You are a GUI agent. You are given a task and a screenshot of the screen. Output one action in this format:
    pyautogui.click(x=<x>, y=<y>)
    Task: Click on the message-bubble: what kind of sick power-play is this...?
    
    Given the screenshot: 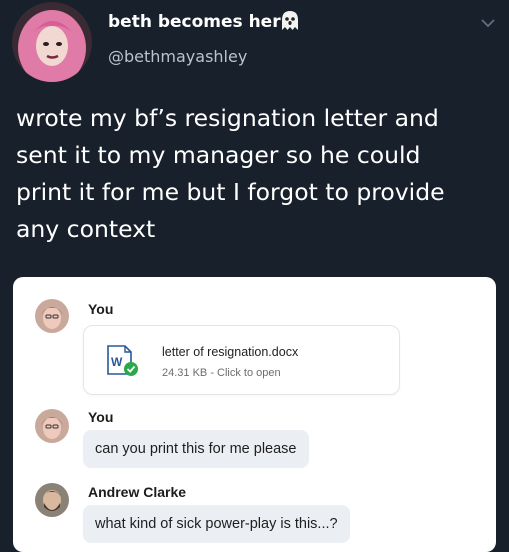 What is the action you would take?
    pyautogui.click(x=216, y=524)
    